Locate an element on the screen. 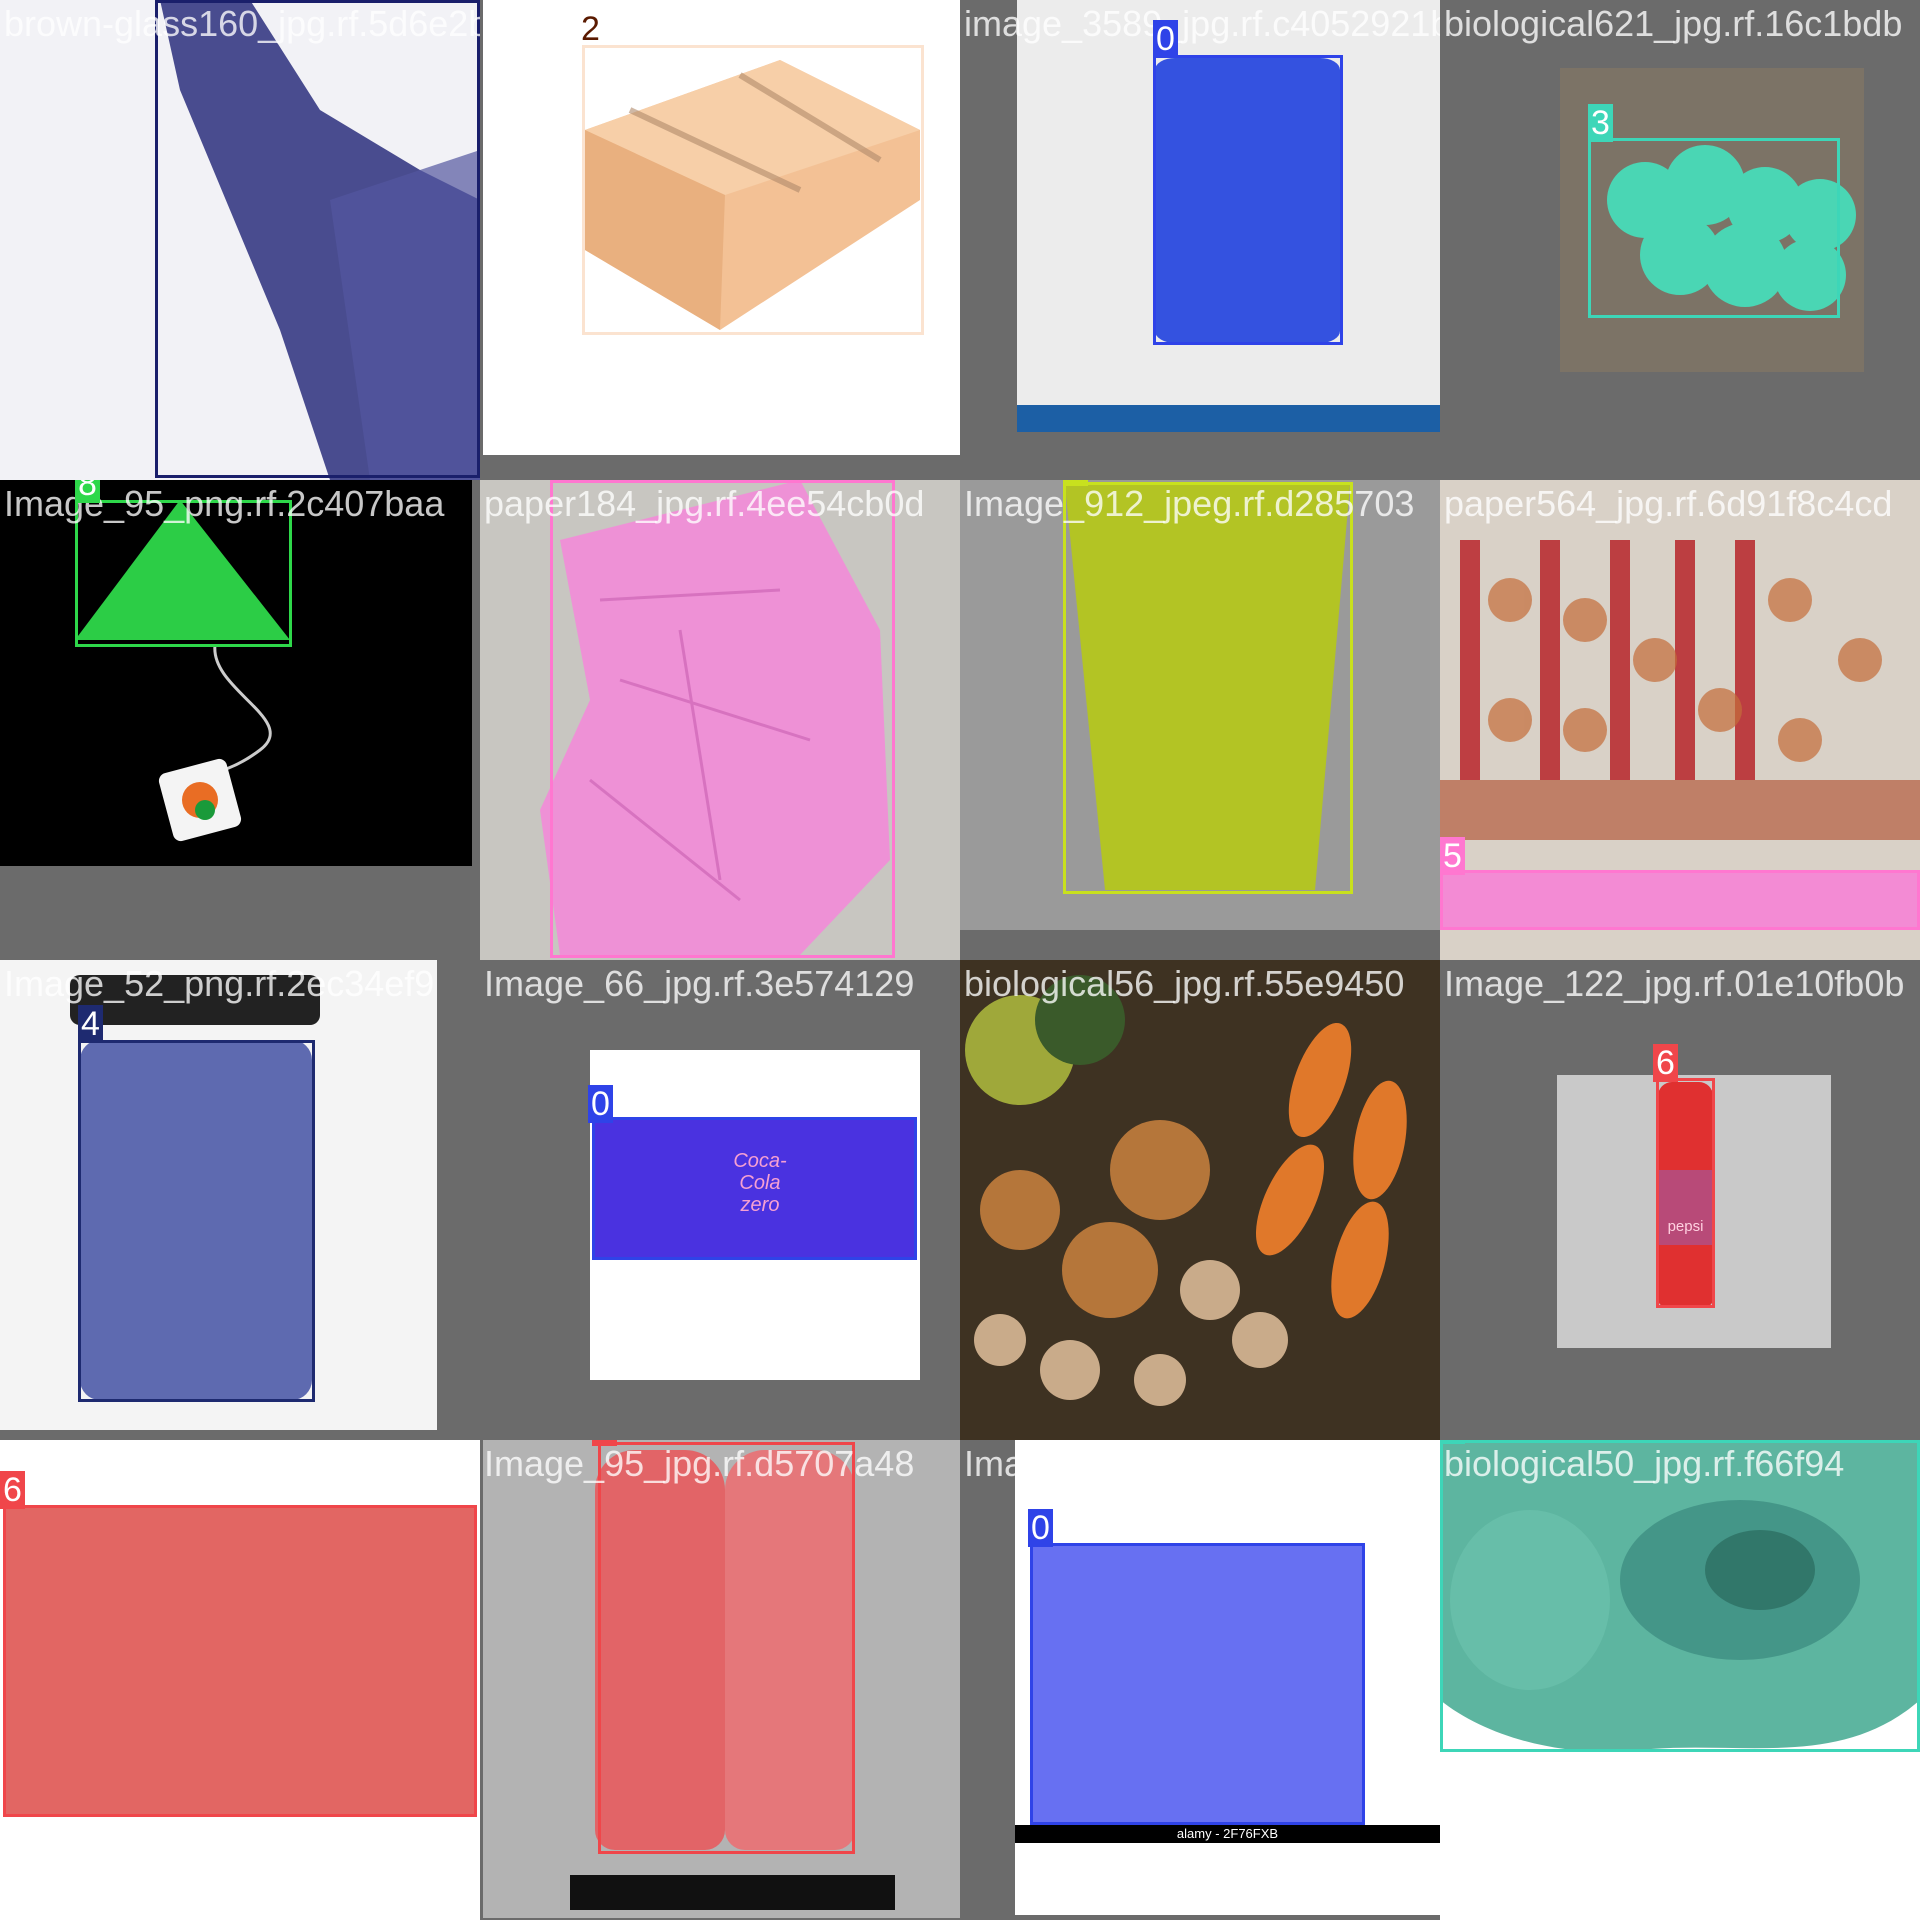 This screenshot has width=1920, height=1920. tile-plastic-strands: 6 Image_243_png.rf.97afc65e is located at coordinates (240, 1680).